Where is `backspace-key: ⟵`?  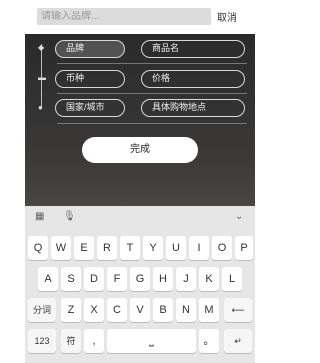
backspace-key: ⟵ is located at coordinates (238, 310).